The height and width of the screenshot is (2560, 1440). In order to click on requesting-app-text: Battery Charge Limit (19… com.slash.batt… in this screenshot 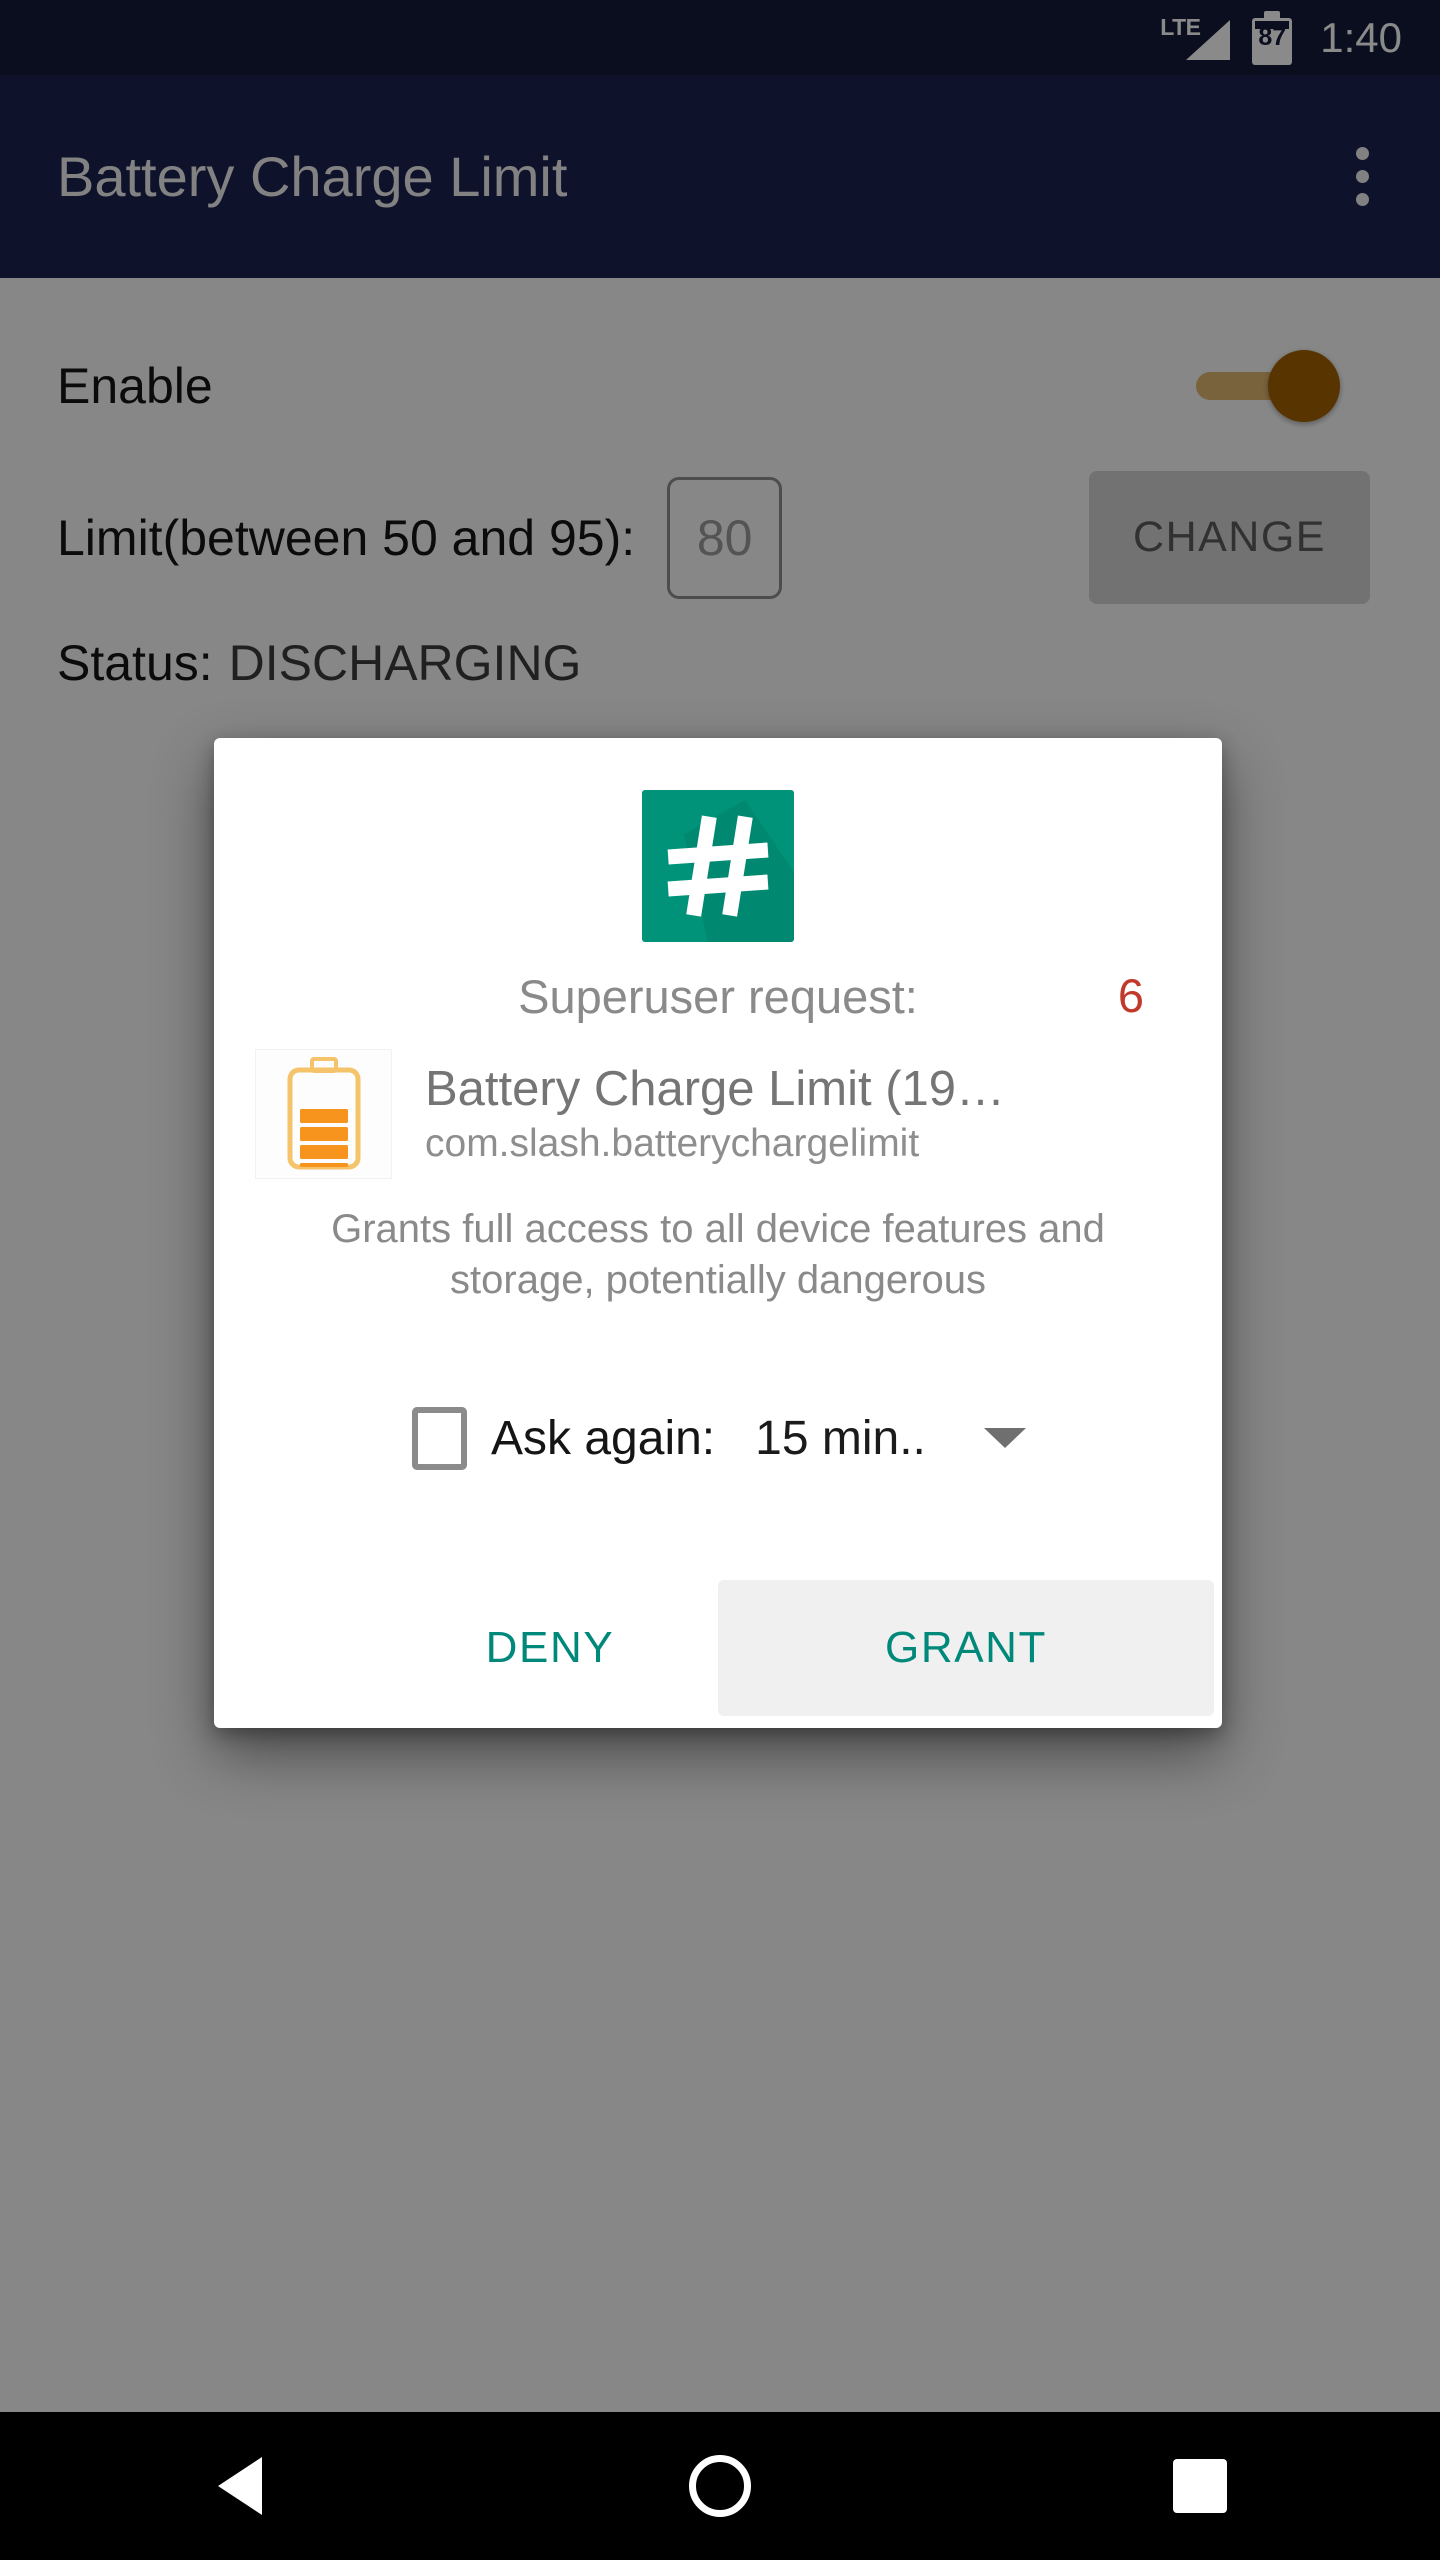, I will do `click(805, 1114)`.